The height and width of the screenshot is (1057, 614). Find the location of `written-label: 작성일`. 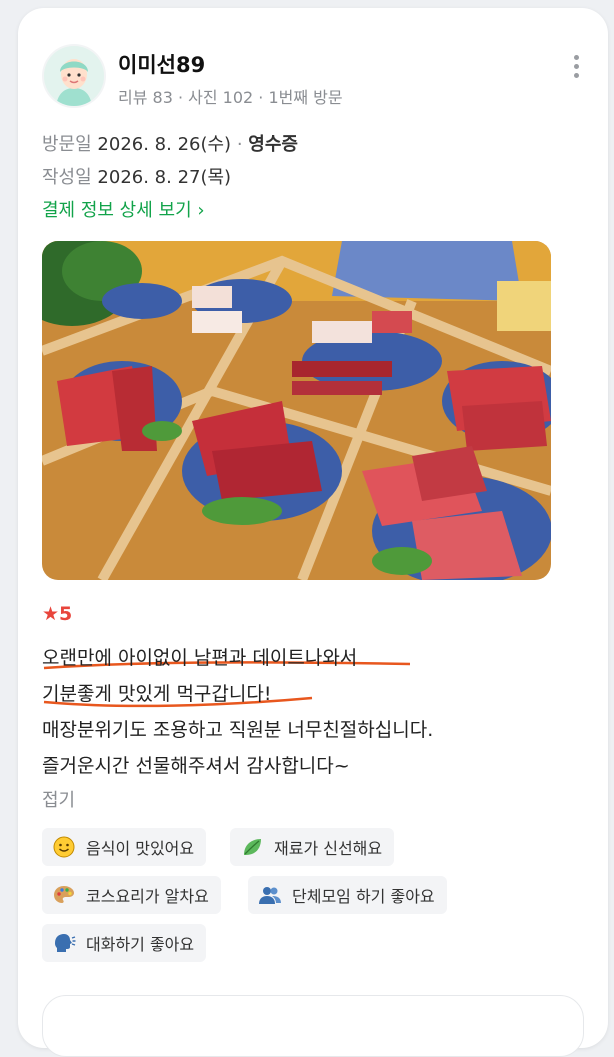

written-label: 작성일 is located at coordinates (67, 177).